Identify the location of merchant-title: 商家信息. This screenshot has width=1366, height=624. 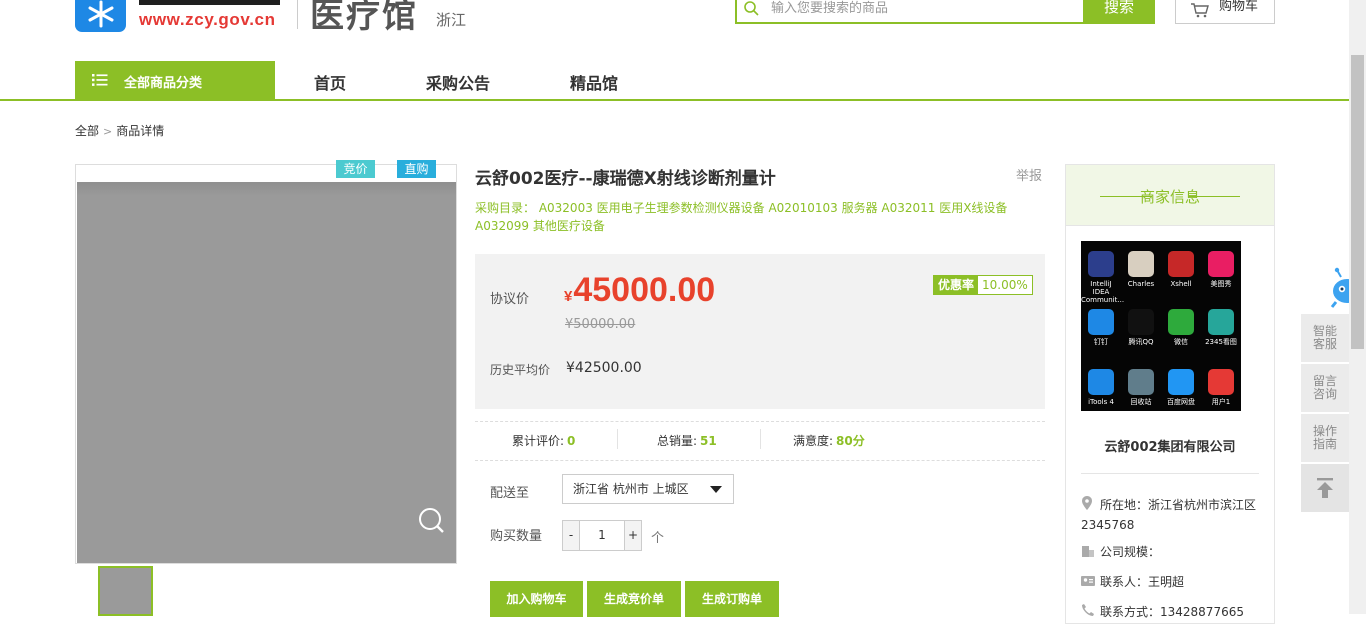
(1169, 197).